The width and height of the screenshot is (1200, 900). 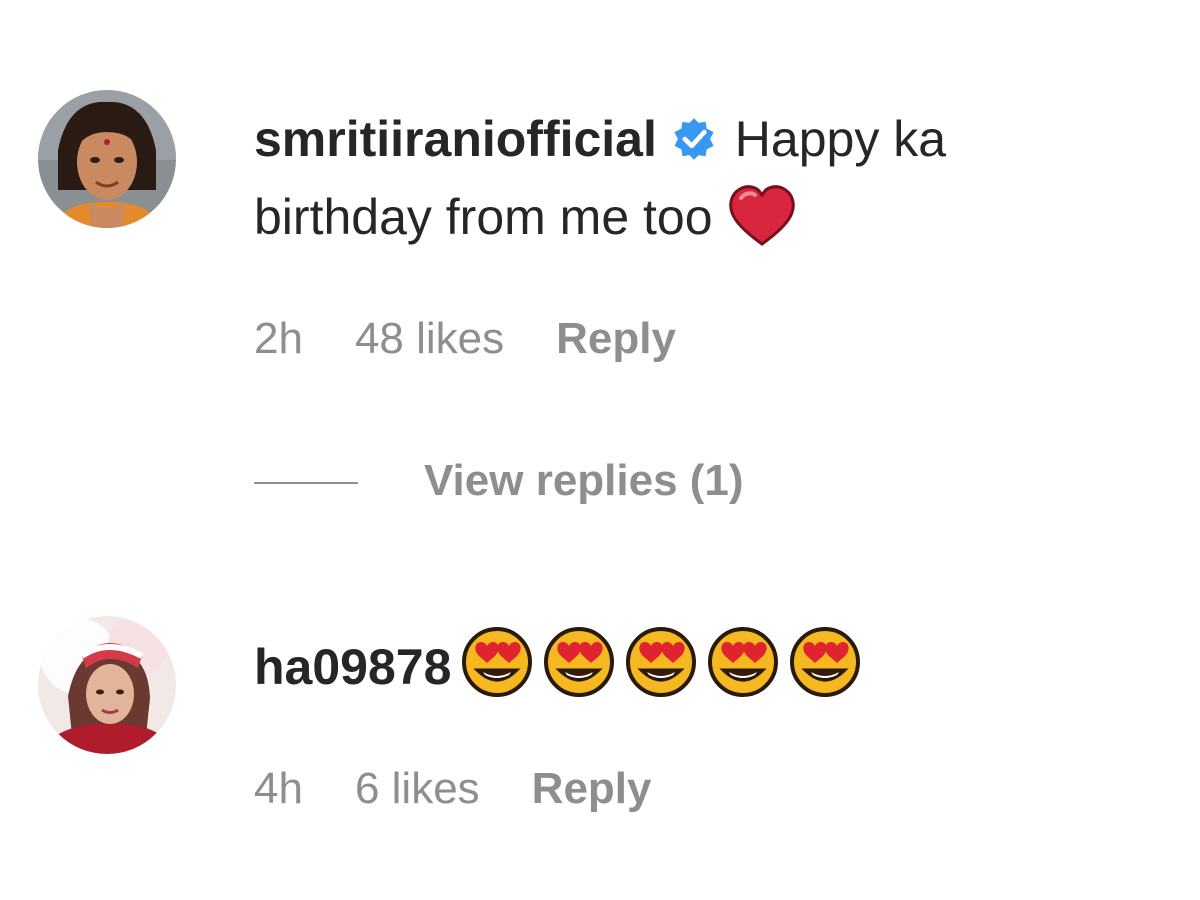 What do you see at coordinates (352, 667) in the screenshot?
I see `comment-username: ha09878` at bounding box center [352, 667].